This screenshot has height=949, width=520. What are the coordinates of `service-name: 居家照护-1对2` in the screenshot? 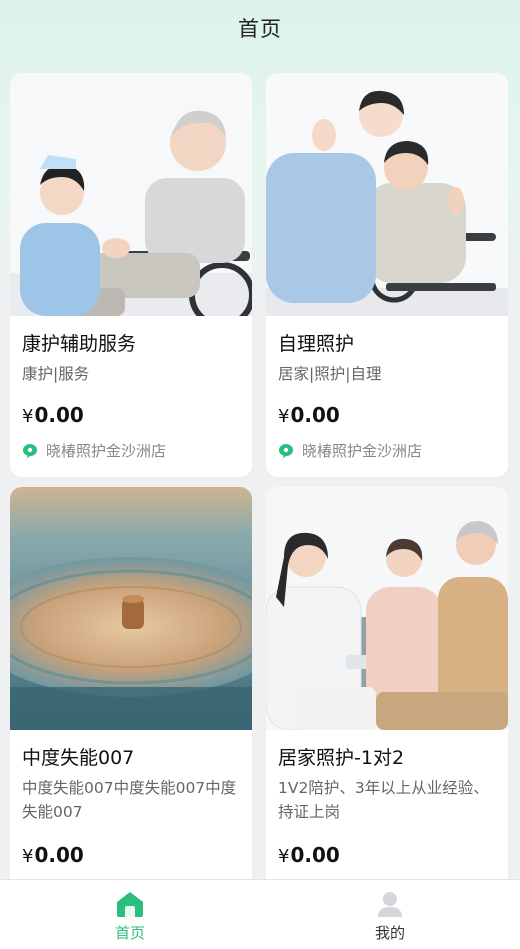 It's located at (341, 758).